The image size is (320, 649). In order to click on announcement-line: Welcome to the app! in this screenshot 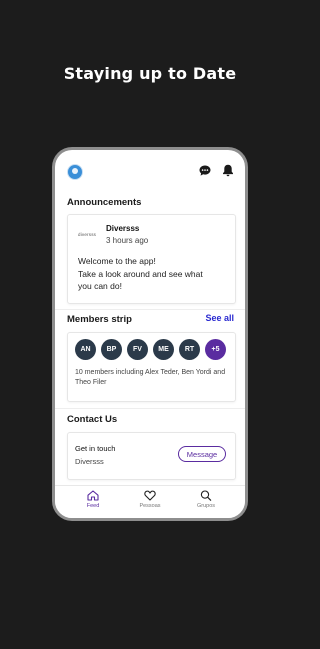, I will do `click(117, 261)`.